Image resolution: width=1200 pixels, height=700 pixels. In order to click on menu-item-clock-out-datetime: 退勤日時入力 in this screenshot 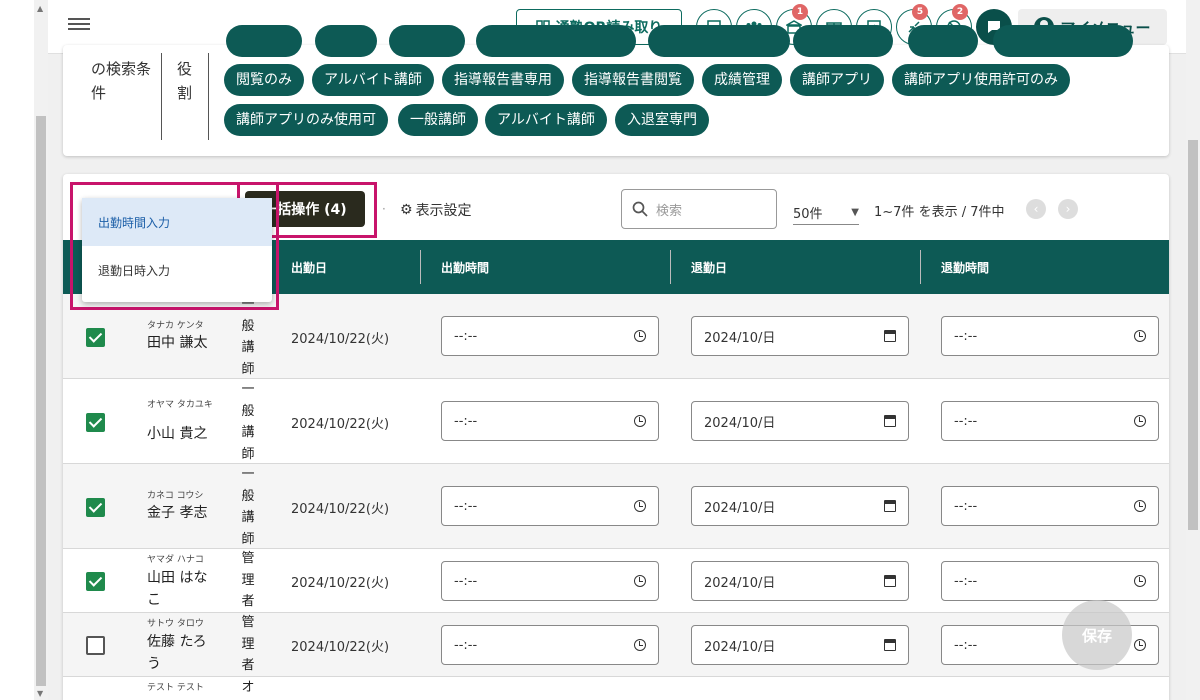, I will do `click(177, 270)`.